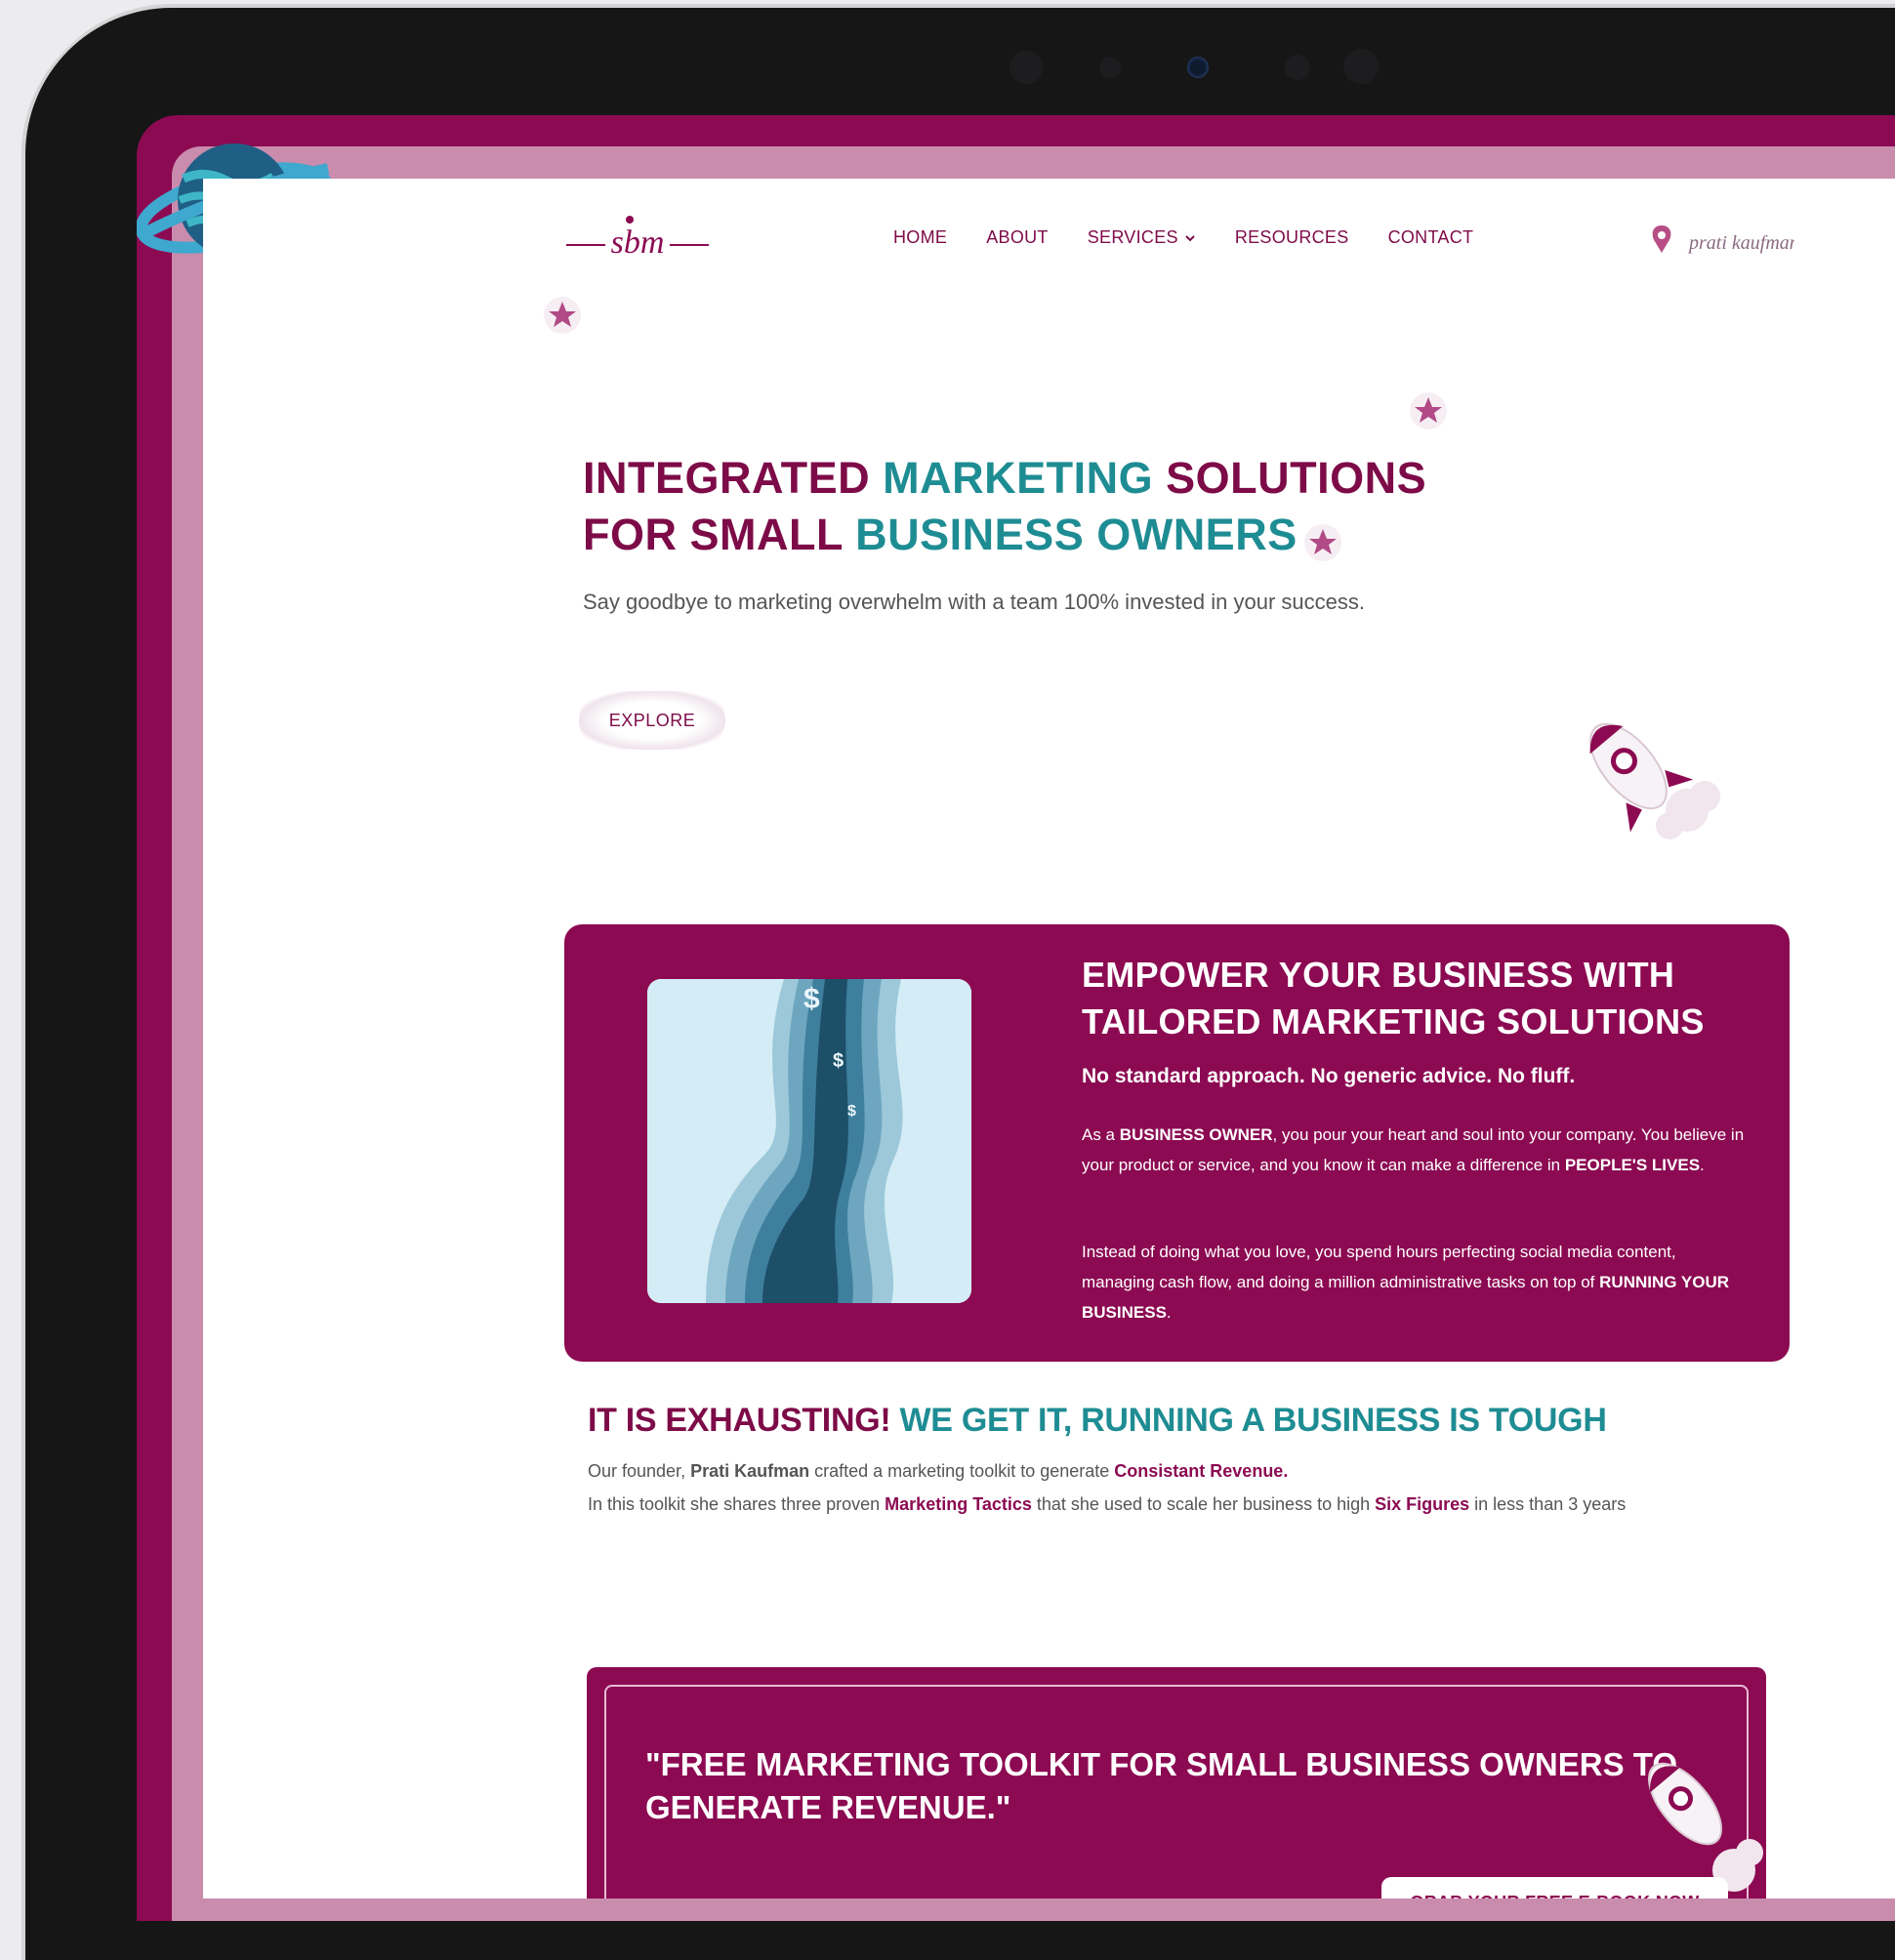 This screenshot has height=1960, width=1895. Describe the element at coordinates (1740, 243) in the screenshot. I see `svg-text: prati kaufman` at that location.